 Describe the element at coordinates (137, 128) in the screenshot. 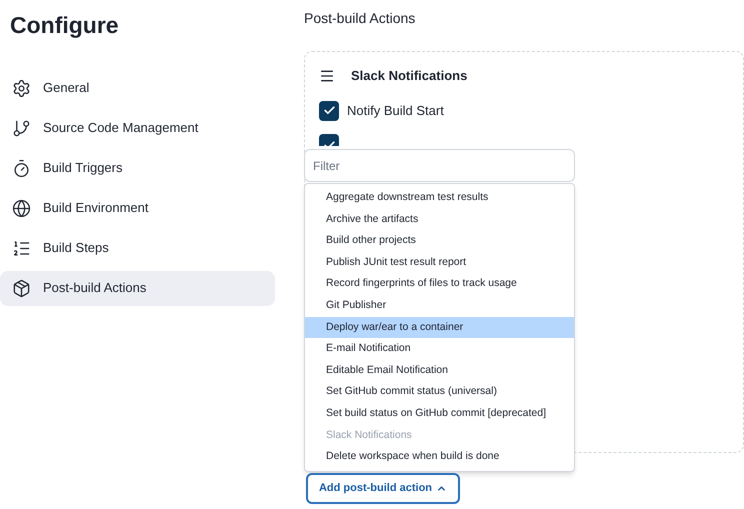

I see `sidebar-item: Source Code Management` at that location.